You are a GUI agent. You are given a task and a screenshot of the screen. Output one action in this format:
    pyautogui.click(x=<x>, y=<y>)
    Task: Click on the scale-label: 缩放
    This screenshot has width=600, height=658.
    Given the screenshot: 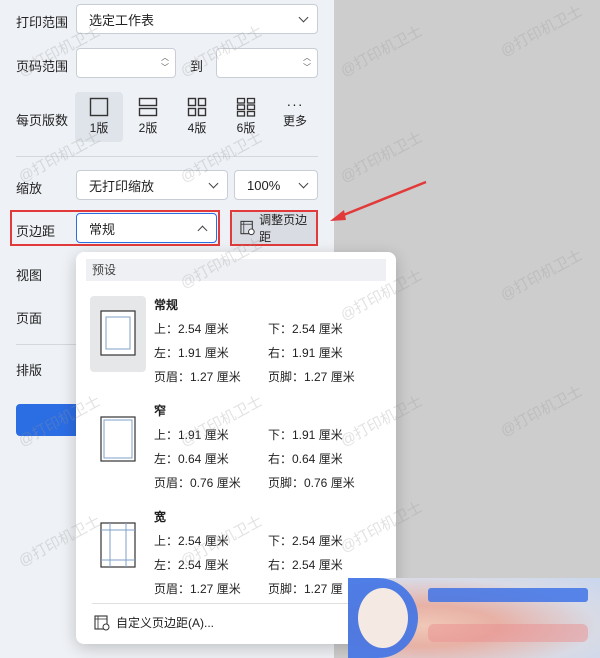 What is the action you would take?
    pyautogui.click(x=29, y=188)
    